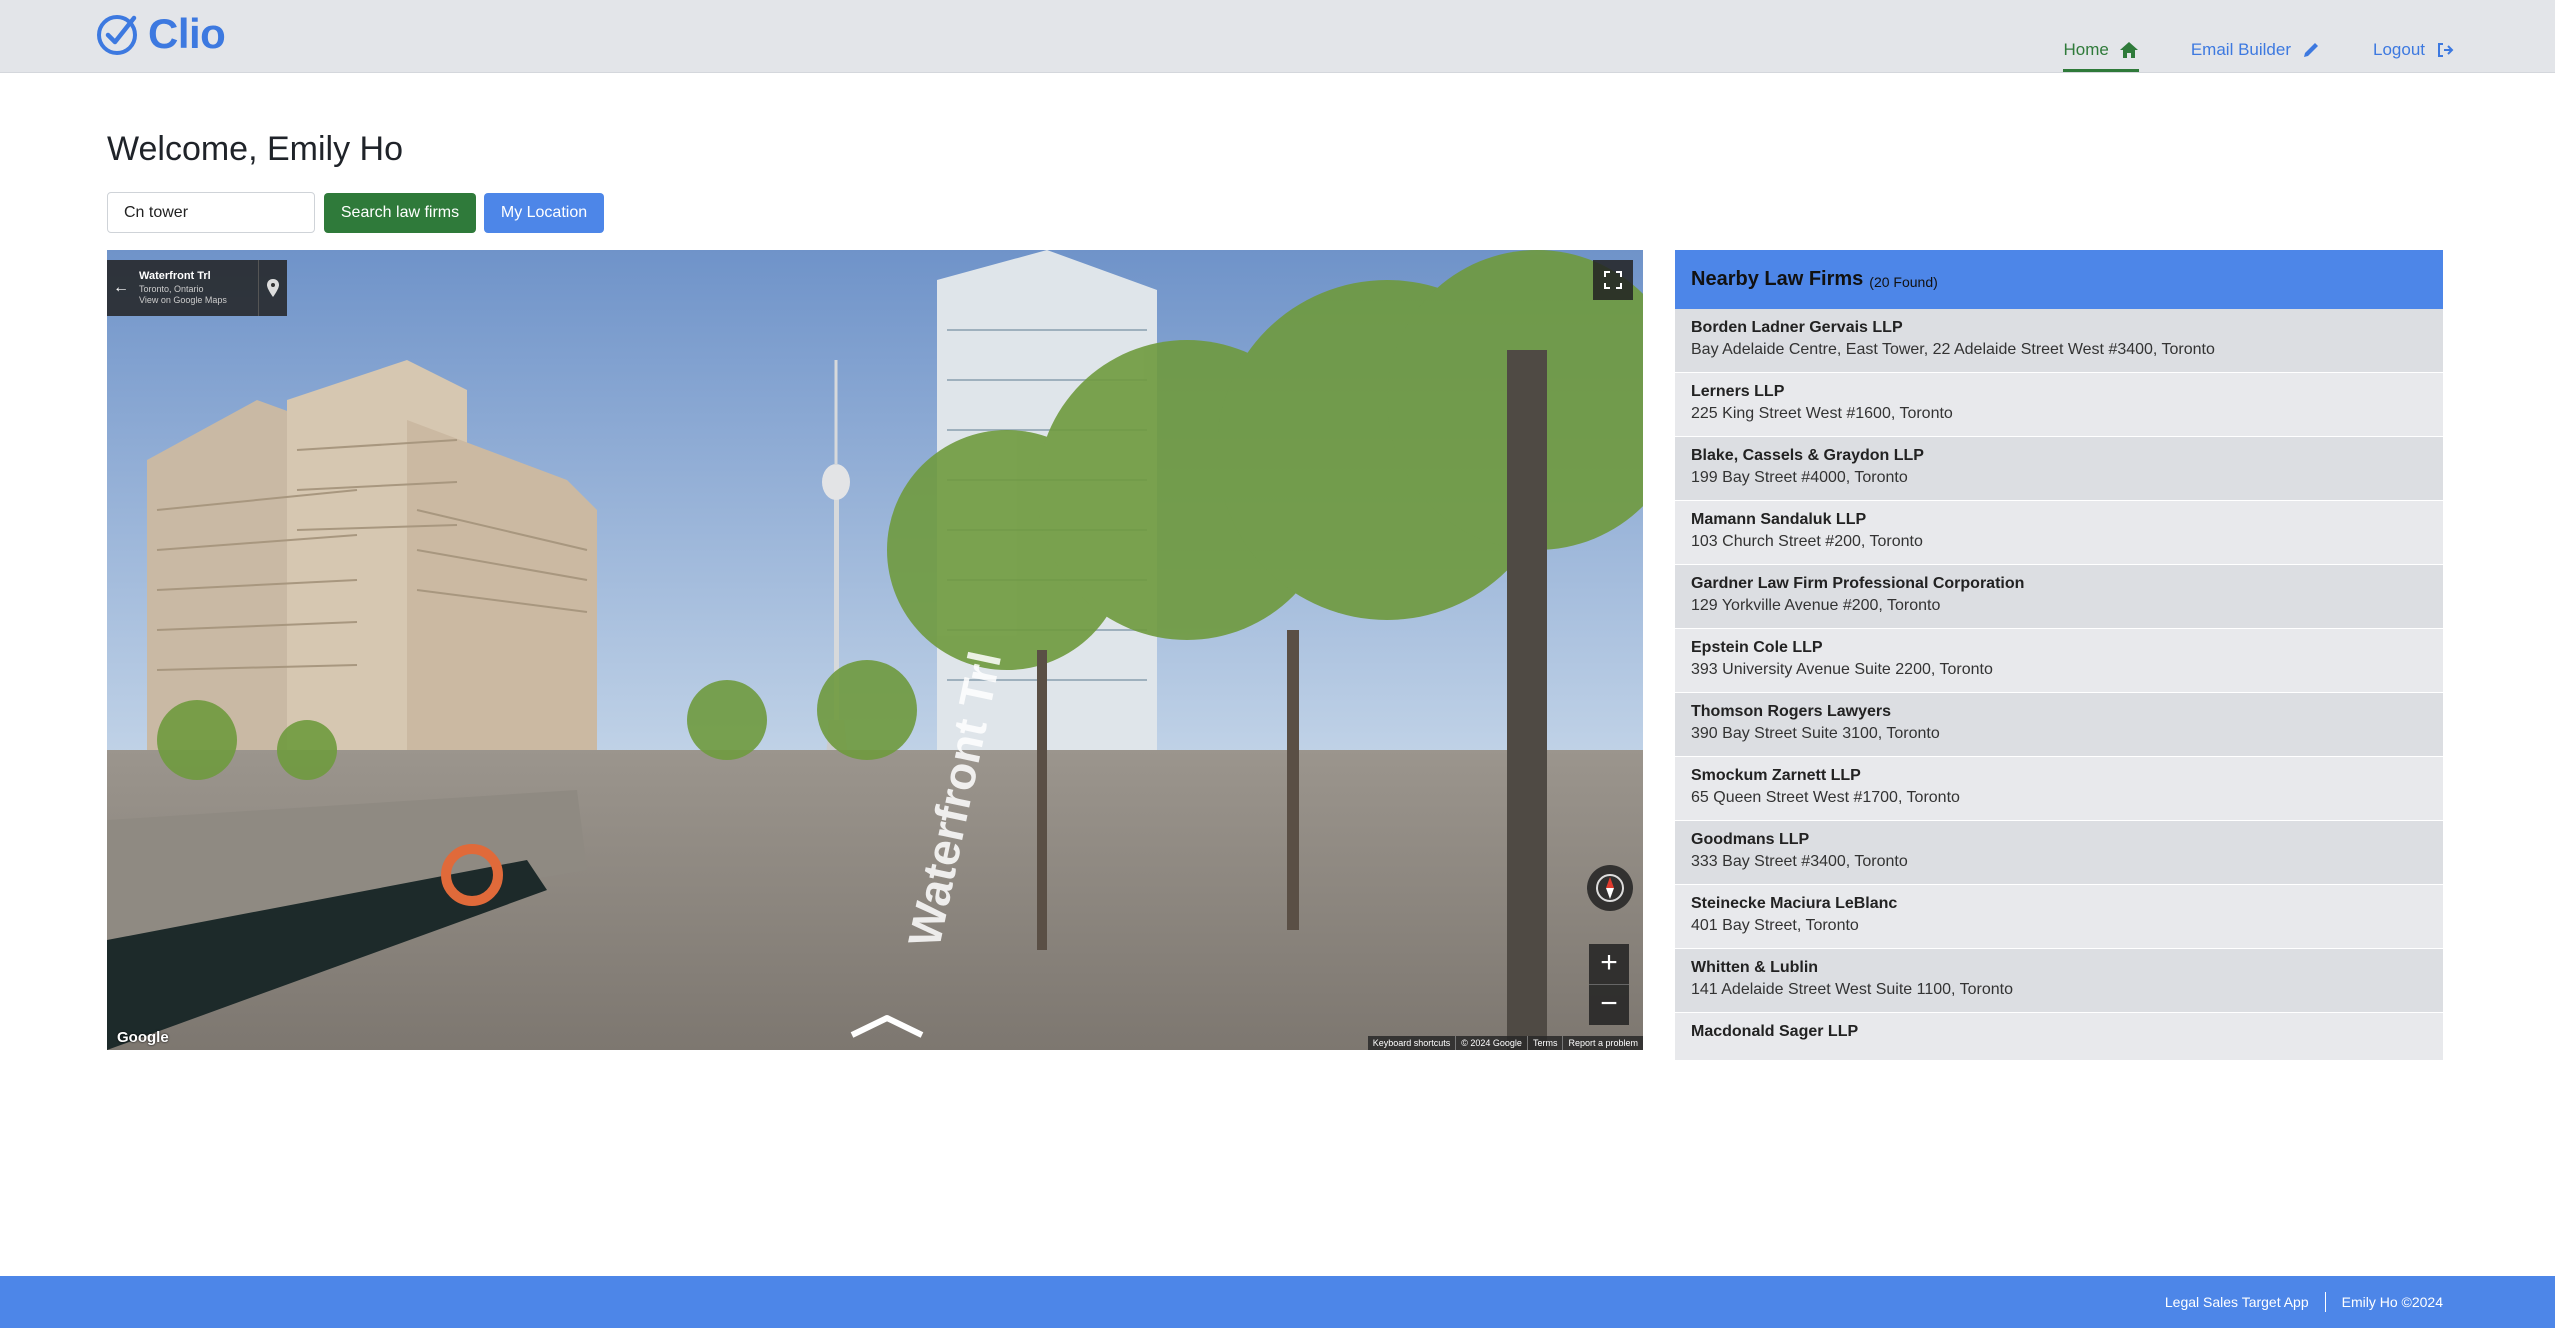 The height and width of the screenshot is (1328, 2555). Describe the element at coordinates (2392, 1302) in the screenshot. I see `footer-copyright: Emily Ho ©2024` at that location.